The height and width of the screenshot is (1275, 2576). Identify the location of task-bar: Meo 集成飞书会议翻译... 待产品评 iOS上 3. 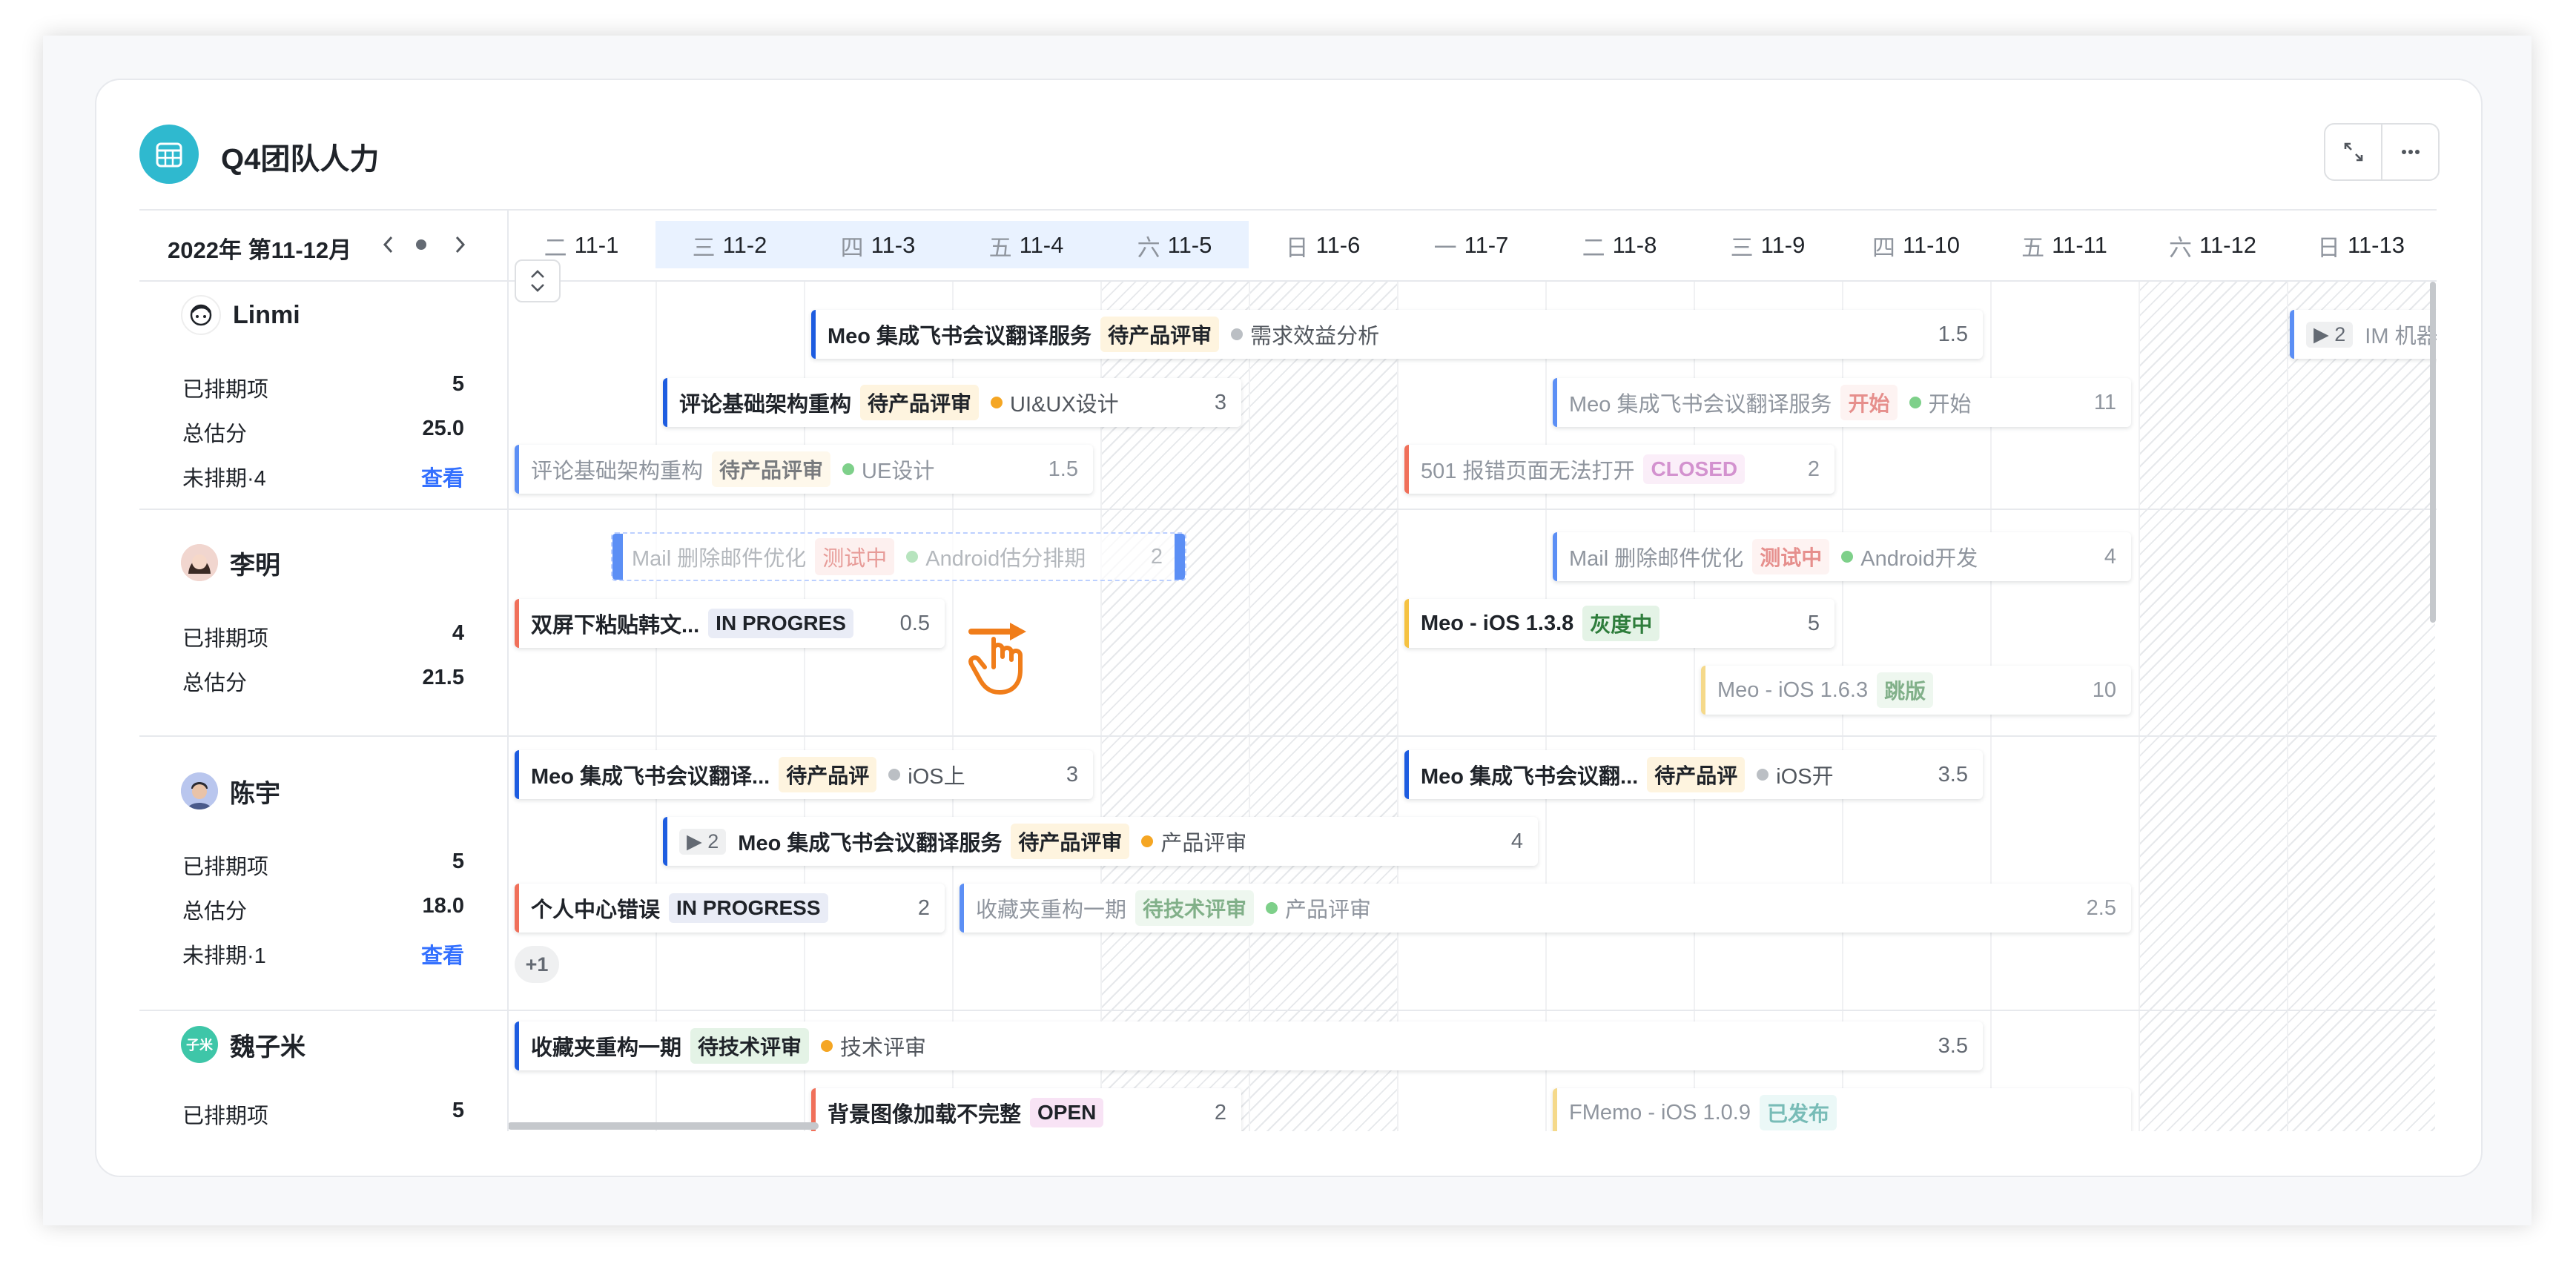
(804, 775).